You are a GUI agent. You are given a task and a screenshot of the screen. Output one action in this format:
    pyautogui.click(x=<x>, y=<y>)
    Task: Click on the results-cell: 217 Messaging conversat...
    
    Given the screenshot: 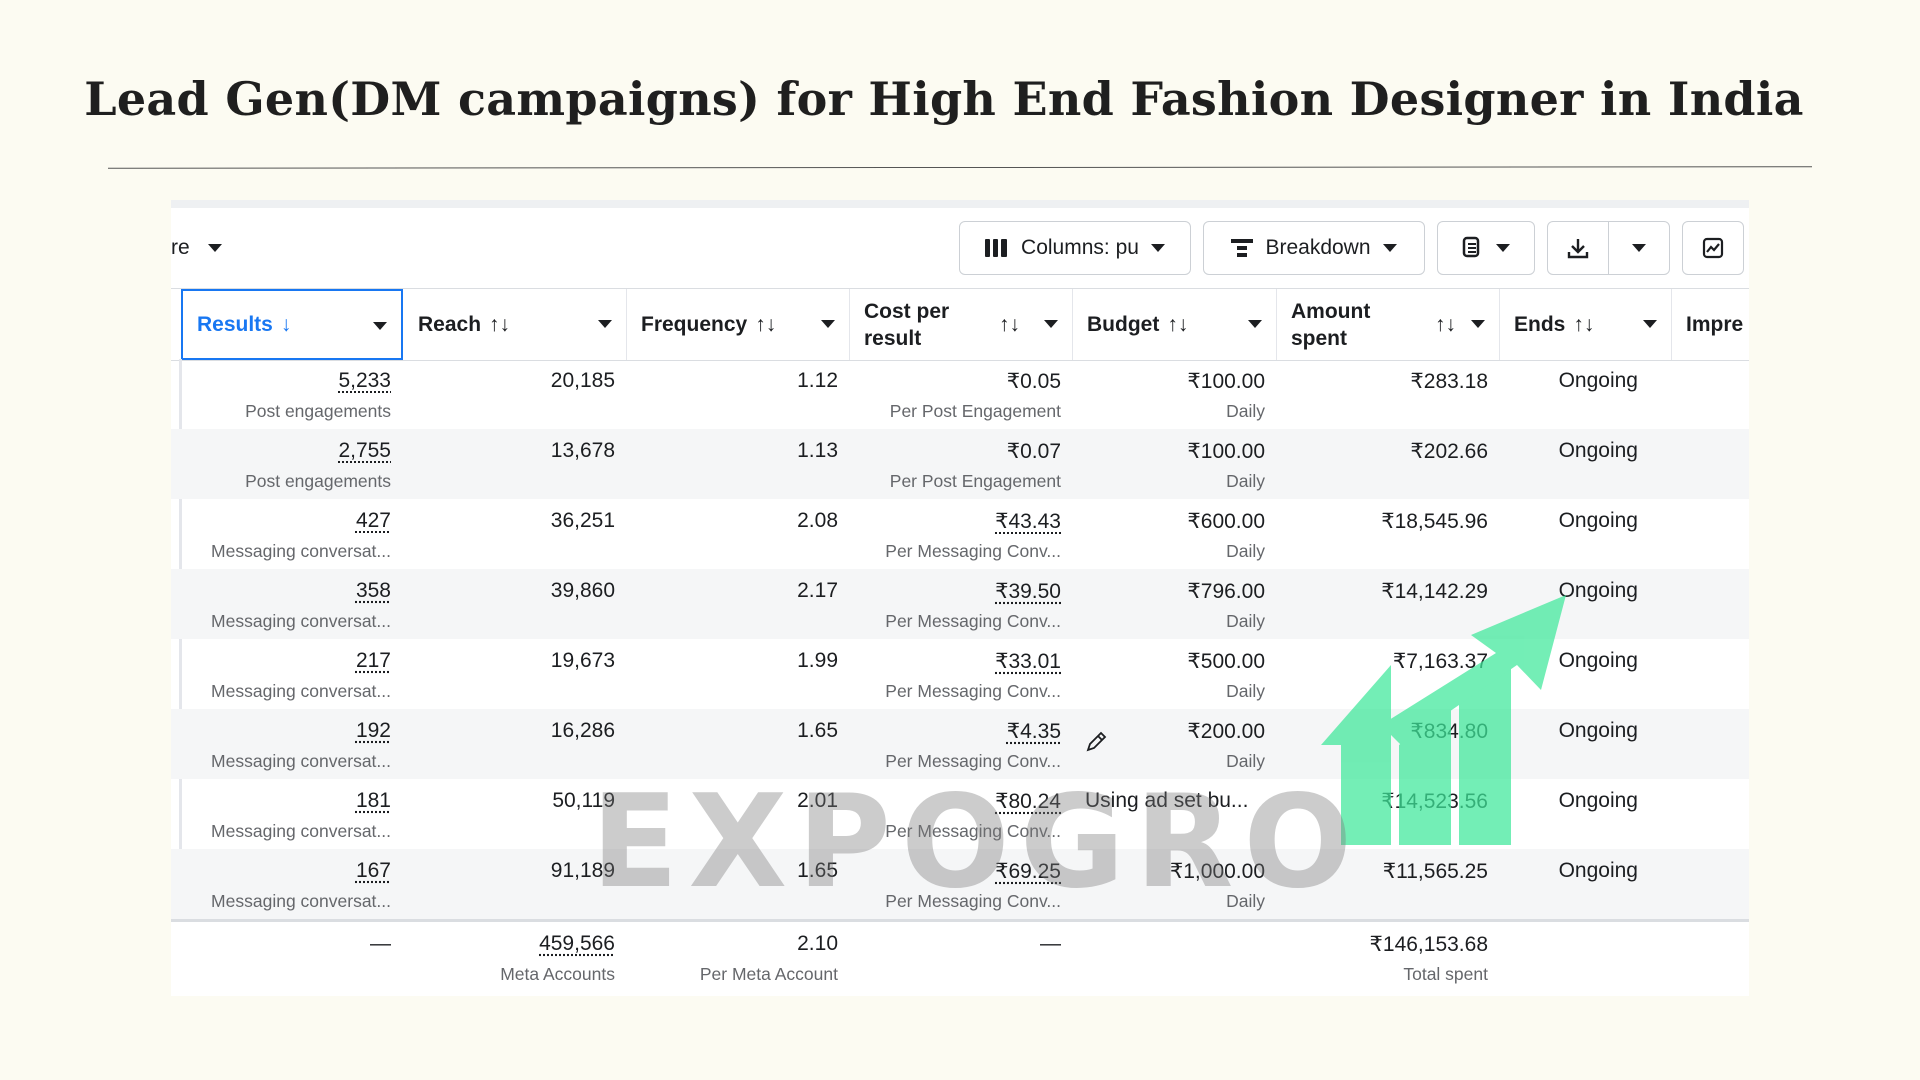 What is the action you would take?
    pyautogui.click(x=292, y=674)
    